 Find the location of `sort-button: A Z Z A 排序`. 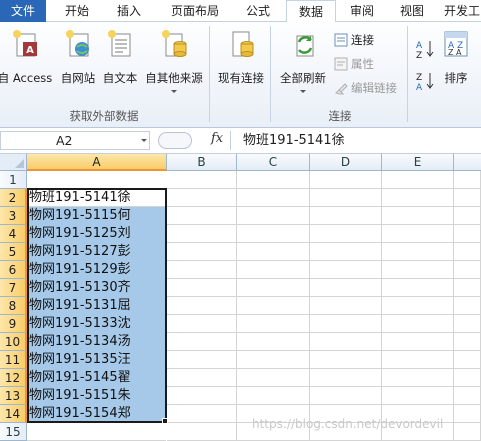

sort-button: A Z Z A 排序 is located at coordinates (456, 66).